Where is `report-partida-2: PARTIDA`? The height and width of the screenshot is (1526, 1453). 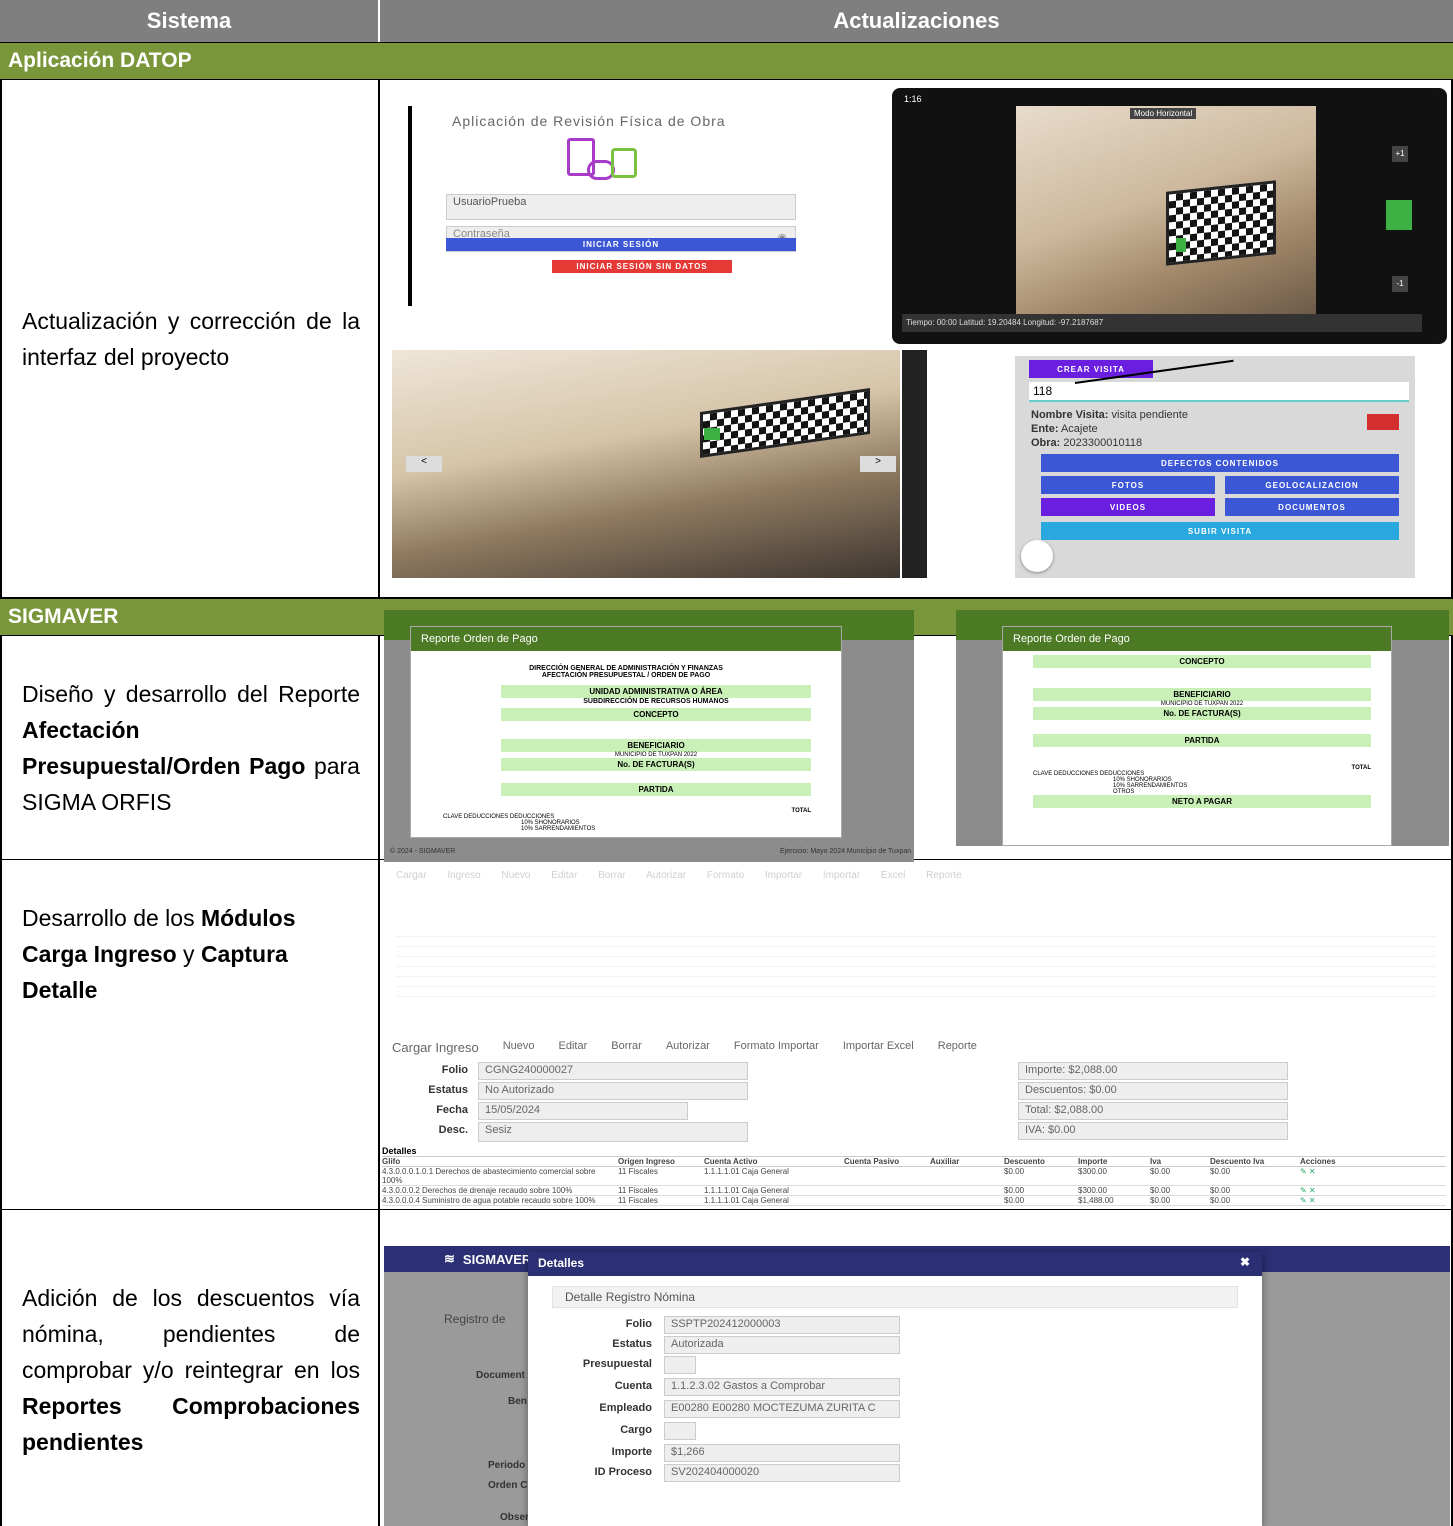
report-partida-2: PARTIDA is located at coordinates (1202, 740).